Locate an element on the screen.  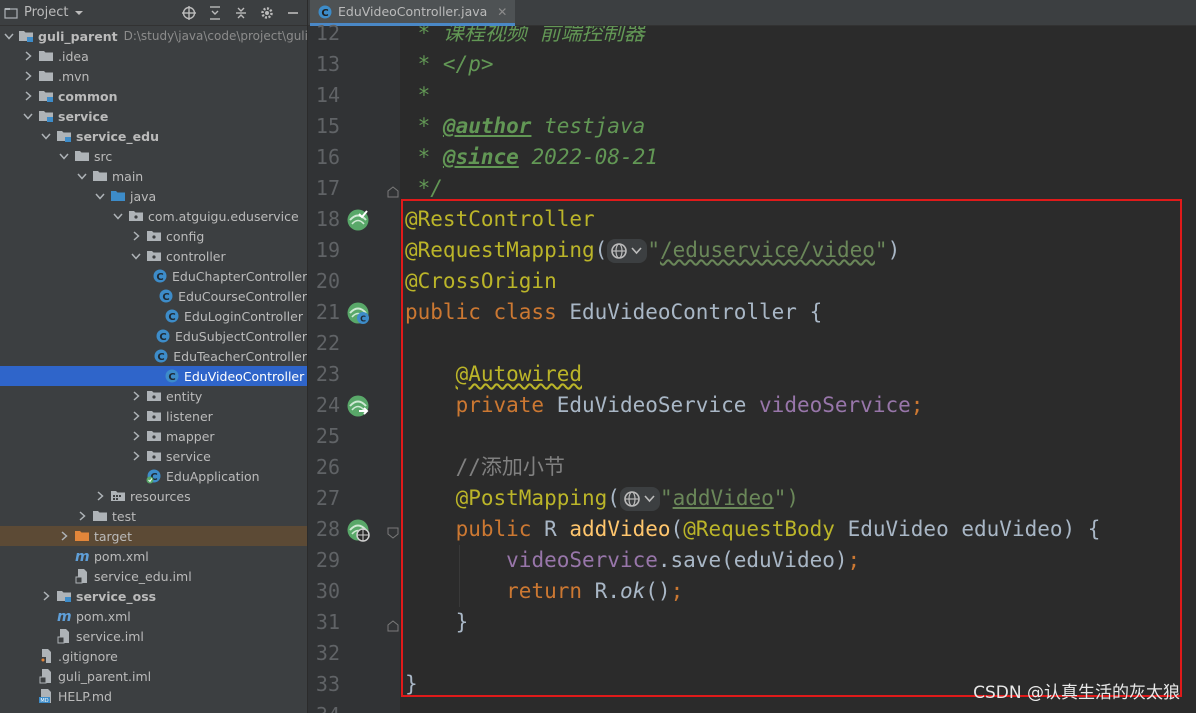
code-line: private EduVideoService videoService; is located at coordinates (664, 405).